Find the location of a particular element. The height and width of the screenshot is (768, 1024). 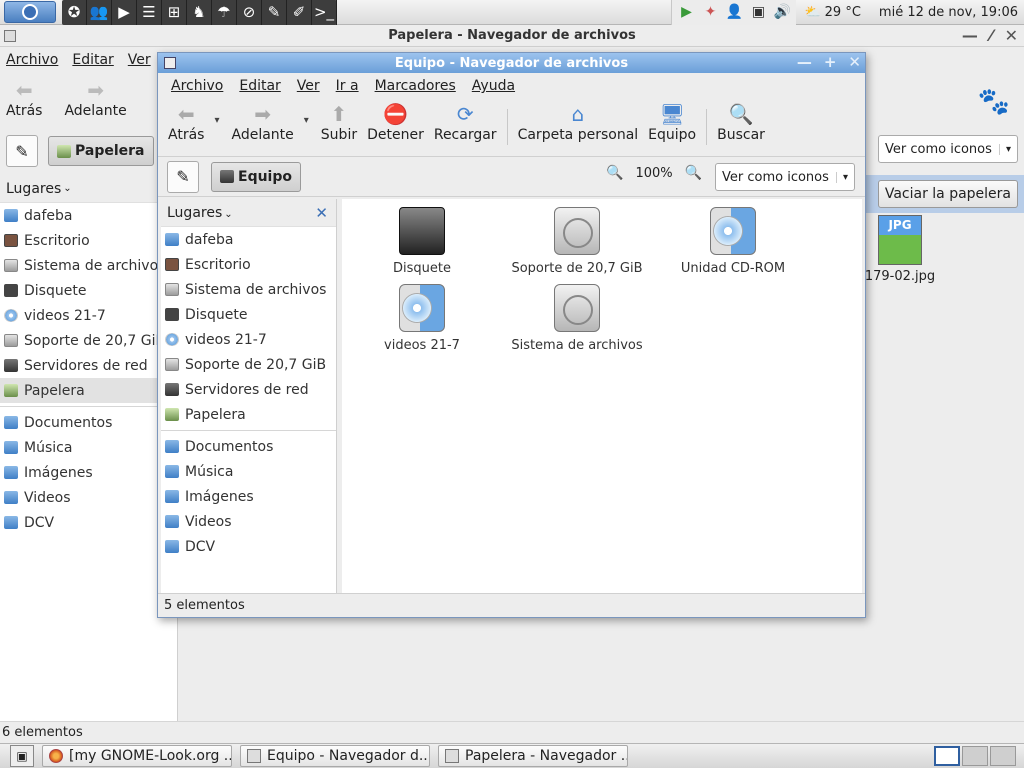

device-volume: Soporte de 20,7 GiB is located at coordinates (577, 241).